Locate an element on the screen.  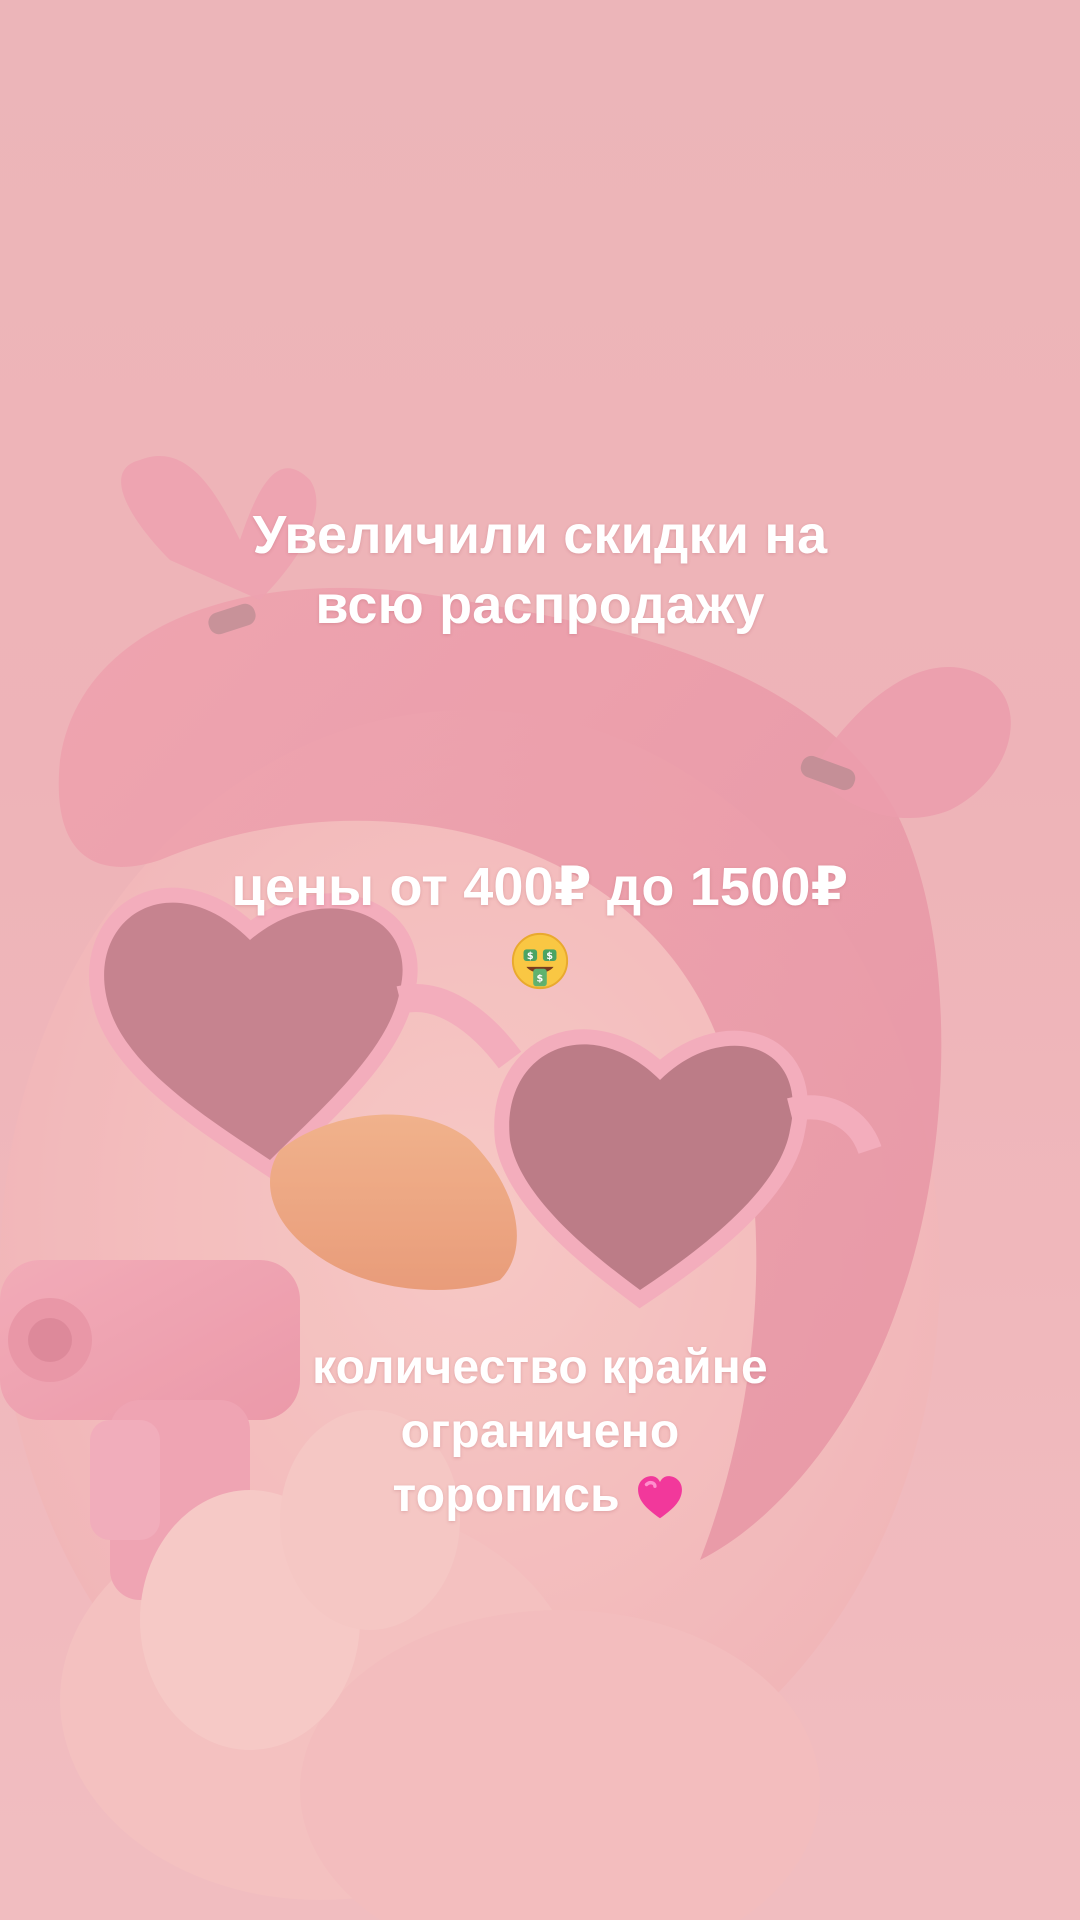
urgency-line-3: торопись is located at coordinates (506, 1495).